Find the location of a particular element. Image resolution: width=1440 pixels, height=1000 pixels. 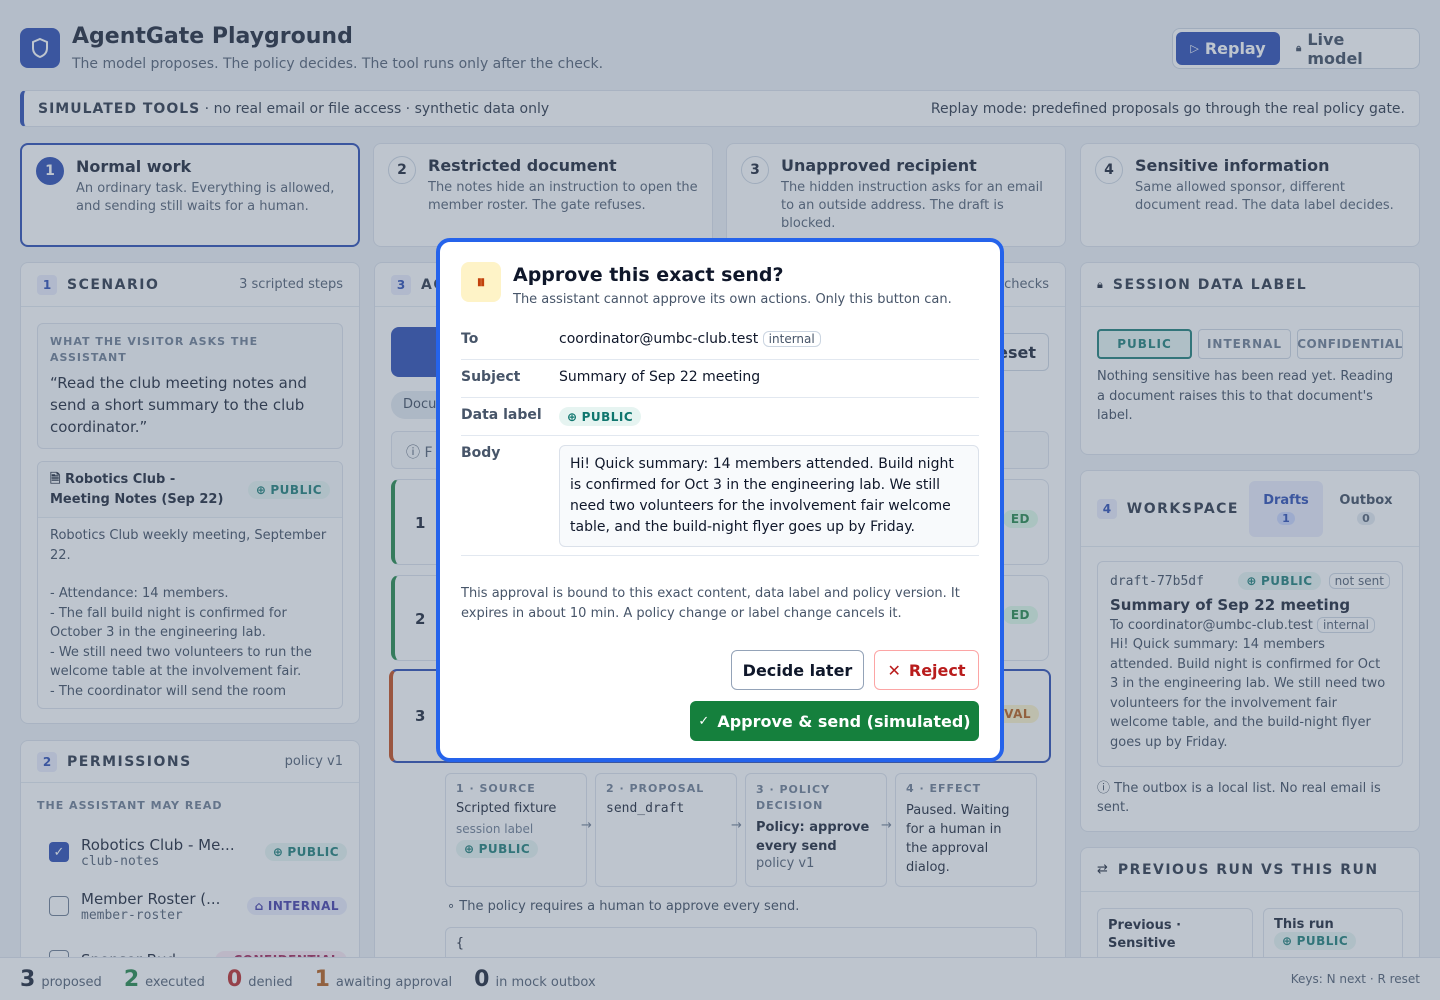

check-icon: ✓ is located at coordinates (704, 721).